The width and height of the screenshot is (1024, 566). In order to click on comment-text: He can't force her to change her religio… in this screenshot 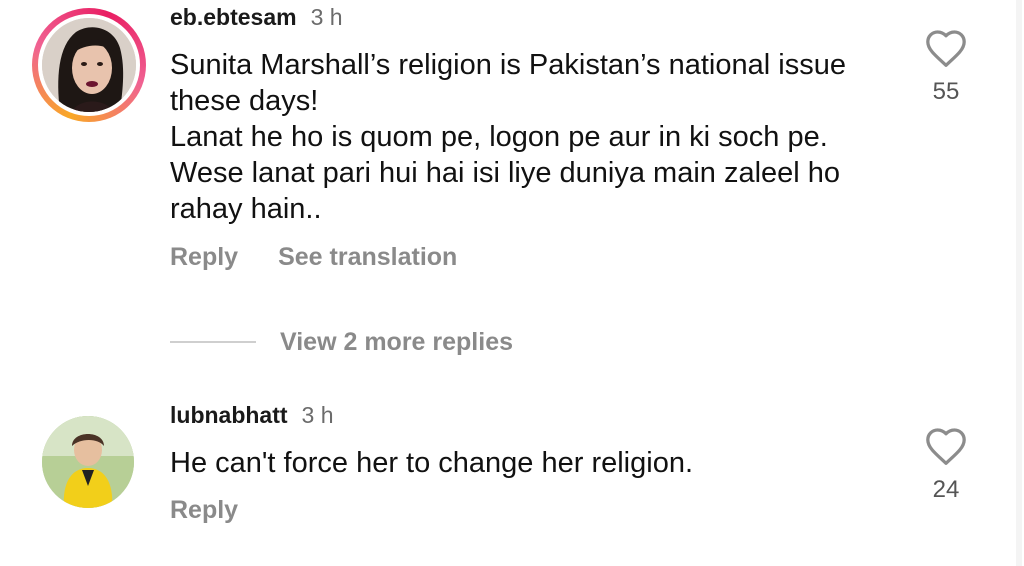, I will do `click(432, 463)`.